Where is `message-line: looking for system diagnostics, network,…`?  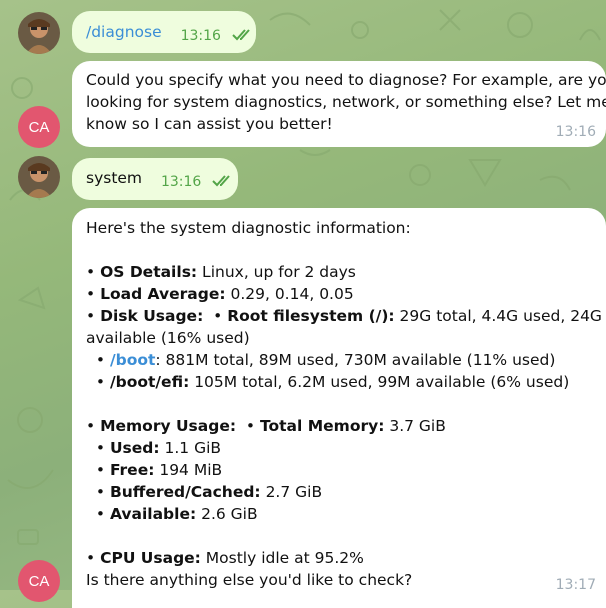 message-line: looking for system diagnostics, network,… is located at coordinates (346, 102).